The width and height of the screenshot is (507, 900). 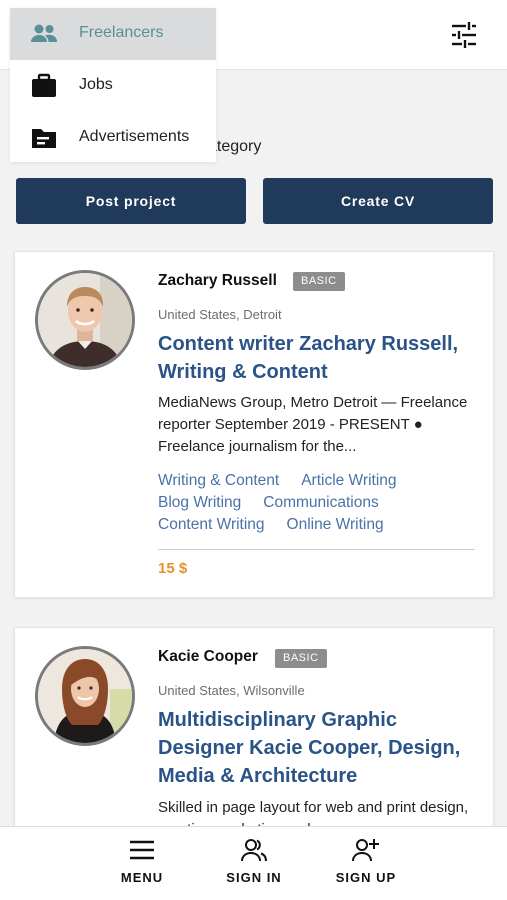 What do you see at coordinates (142, 877) in the screenshot?
I see `nav-label: MENU` at bounding box center [142, 877].